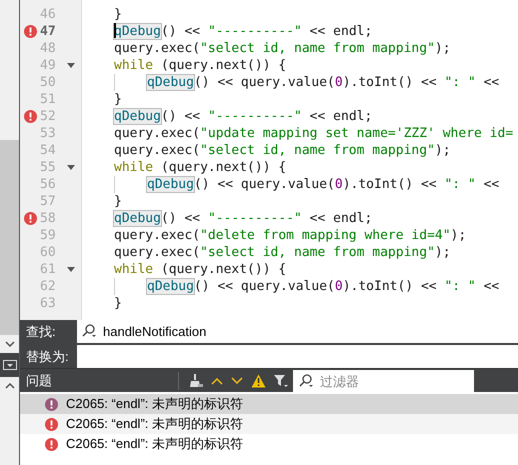 Image resolution: width=518 pixels, height=465 pixels. Describe the element at coordinates (48, 99) in the screenshot. I see `line-number: 51` at that location.